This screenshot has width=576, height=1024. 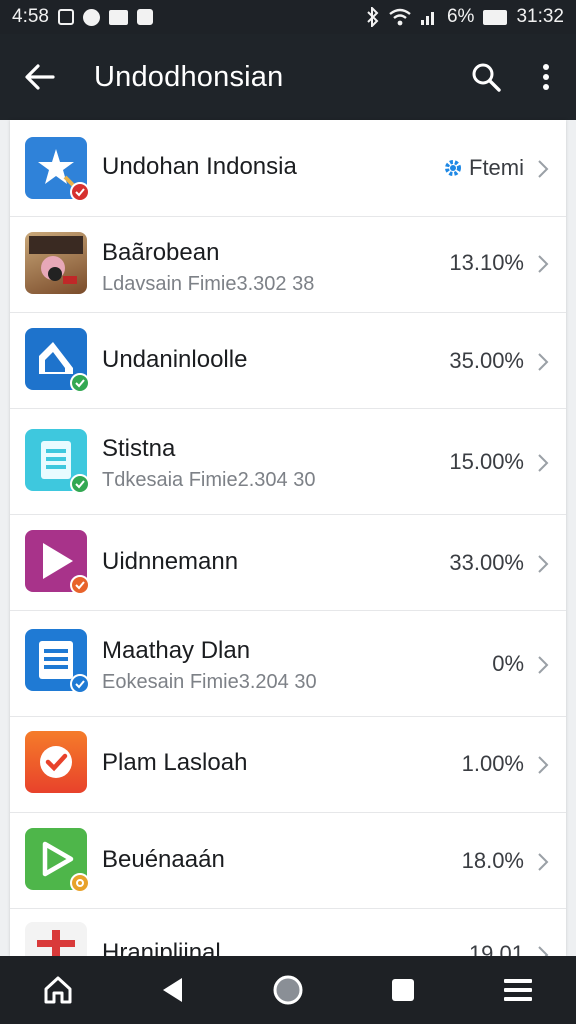 I want to click on home-circle-icon, so click(x=288, y=990).